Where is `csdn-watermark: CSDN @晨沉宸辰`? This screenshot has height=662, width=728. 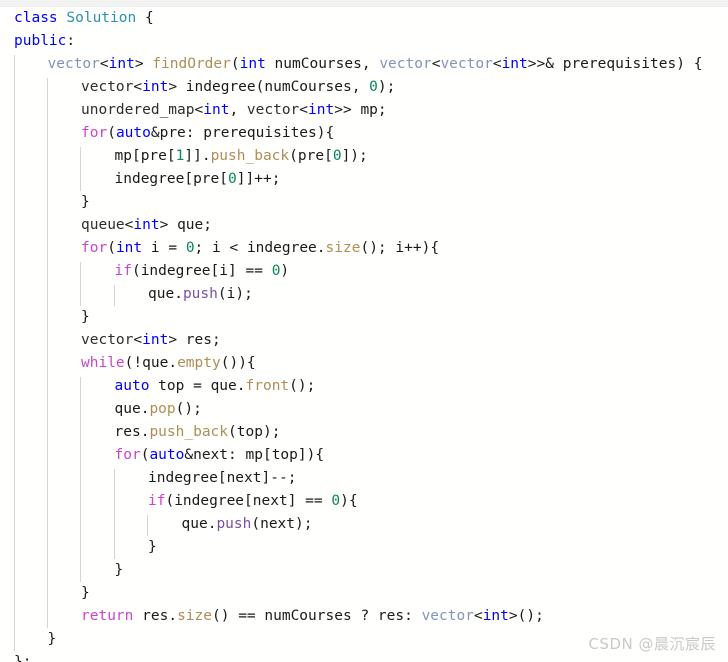 csdn-watermark: CSDN @晨沉宸辰 is located at coordinates (652, 644).